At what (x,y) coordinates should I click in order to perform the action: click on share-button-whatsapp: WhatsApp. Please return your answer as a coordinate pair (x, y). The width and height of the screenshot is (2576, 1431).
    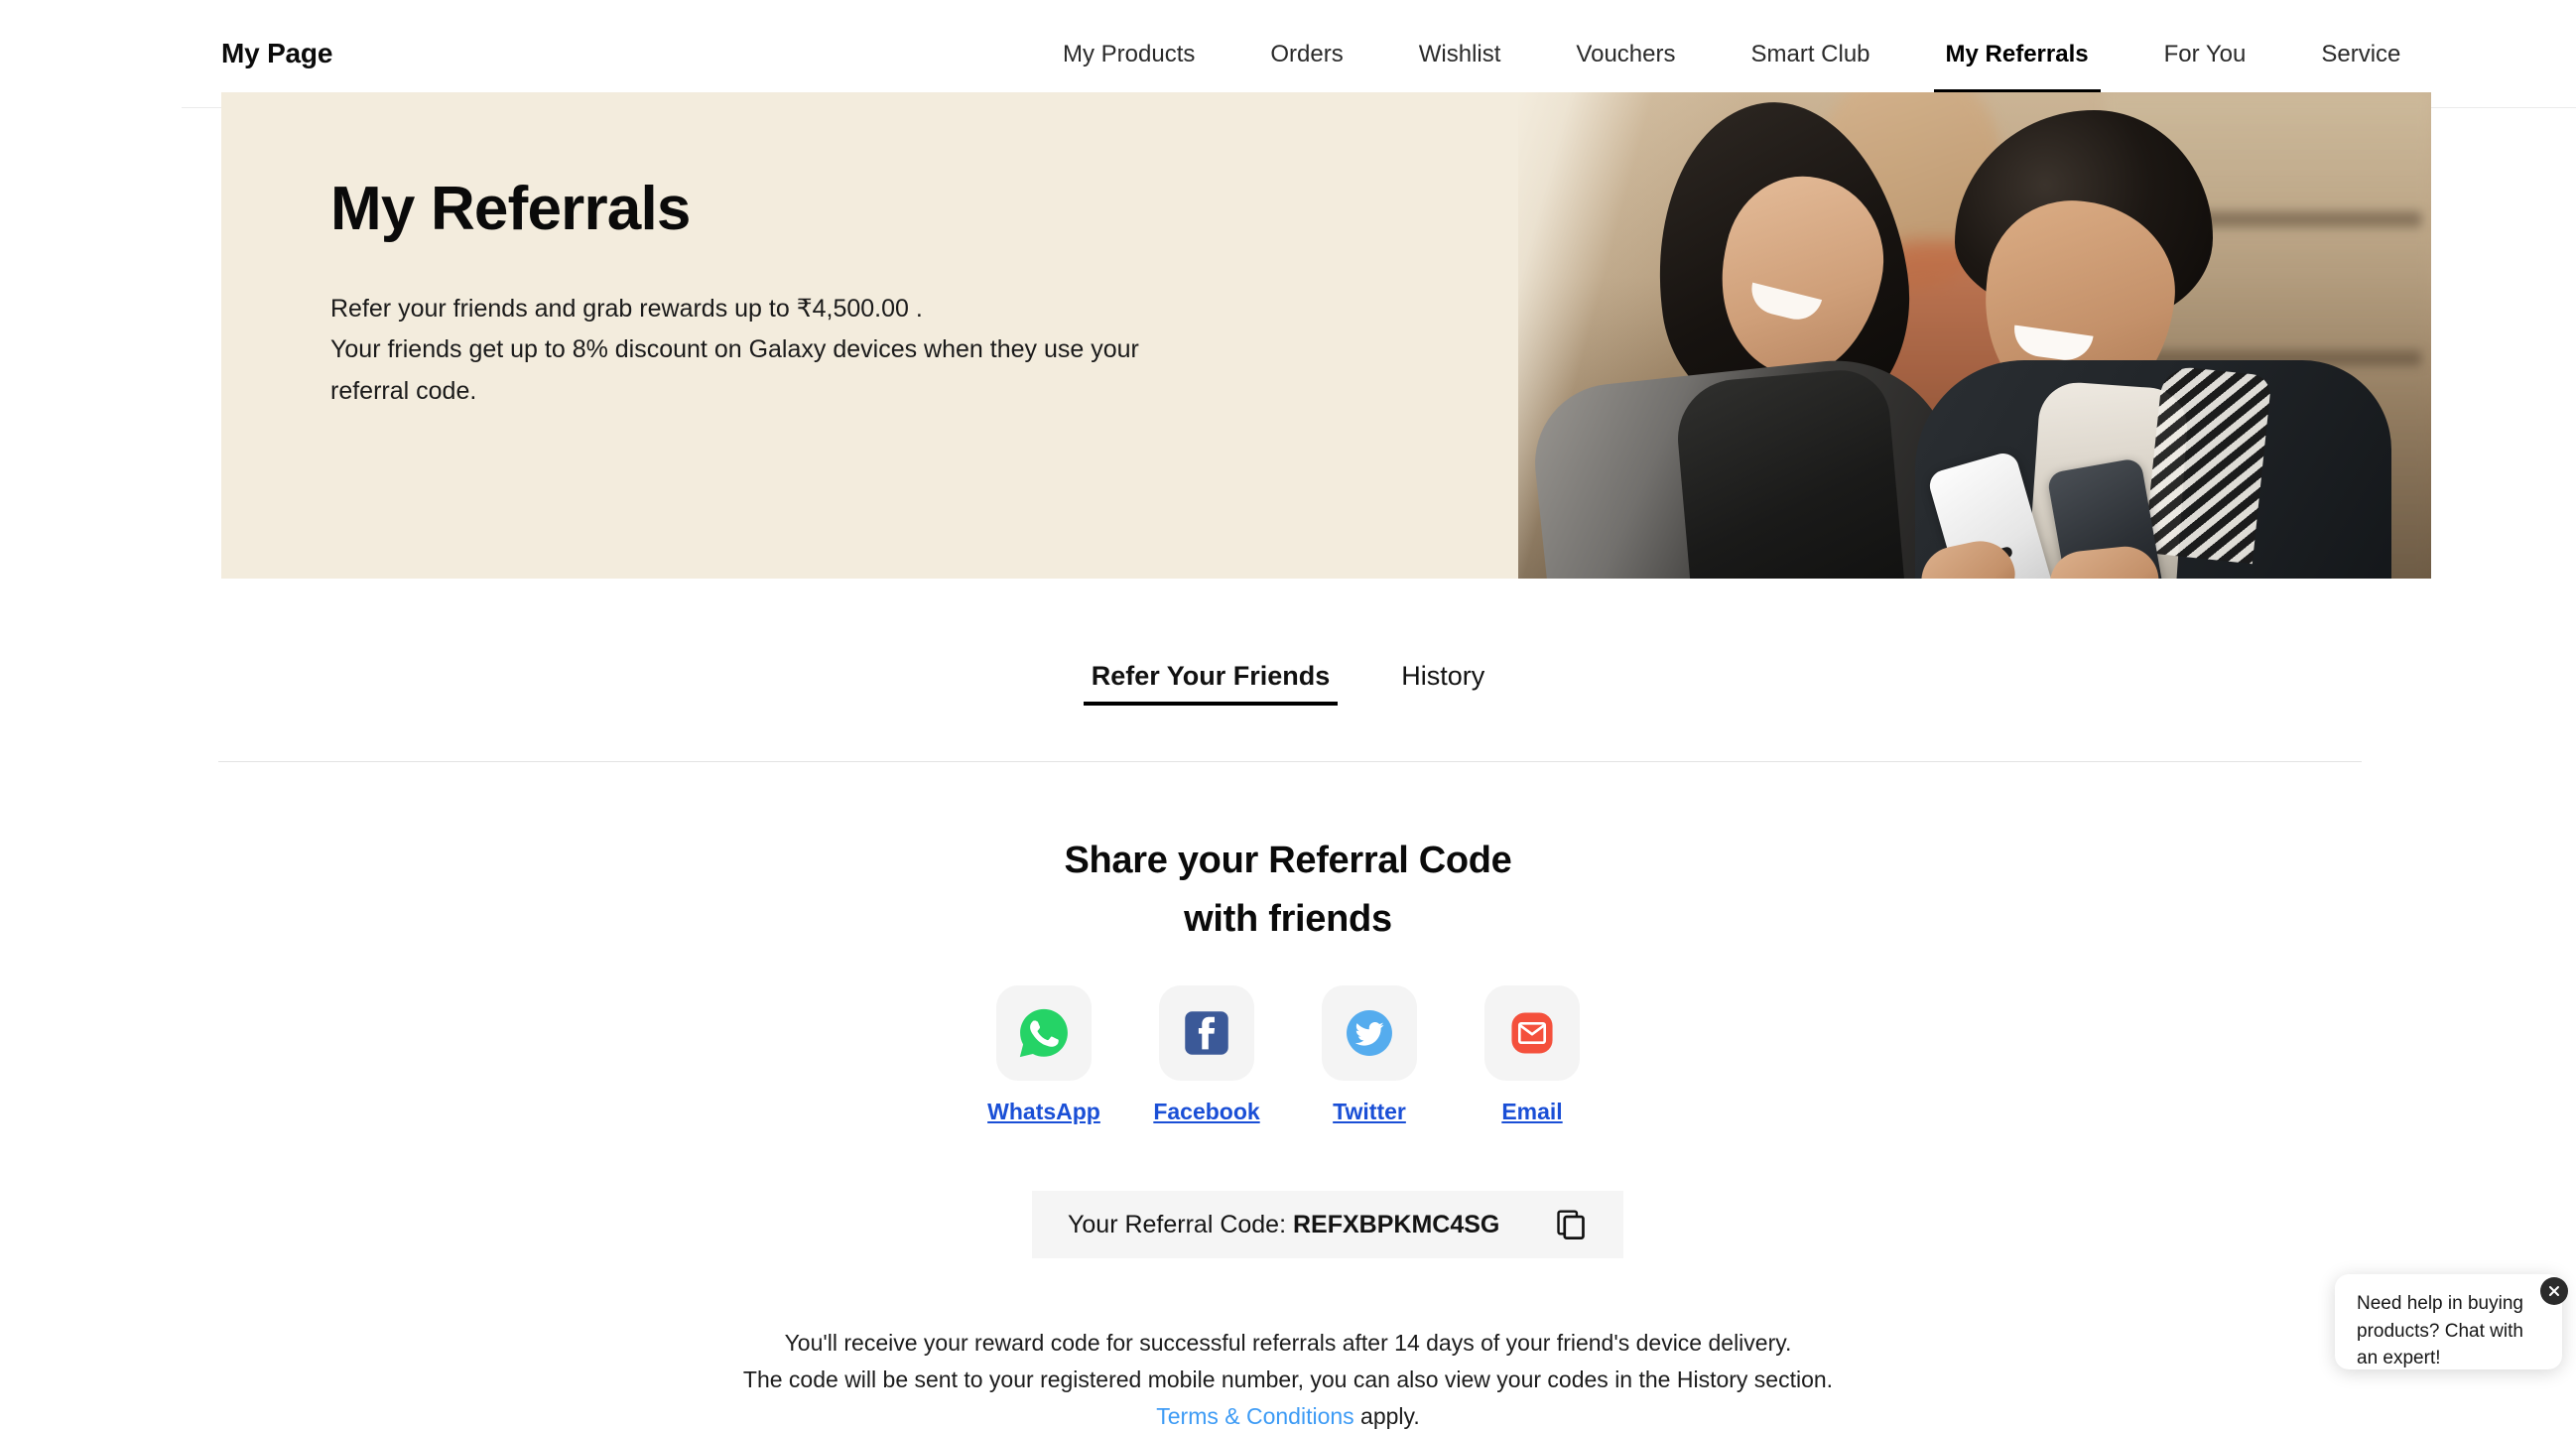
    Looking at the image, I should click on (1044, 1055).